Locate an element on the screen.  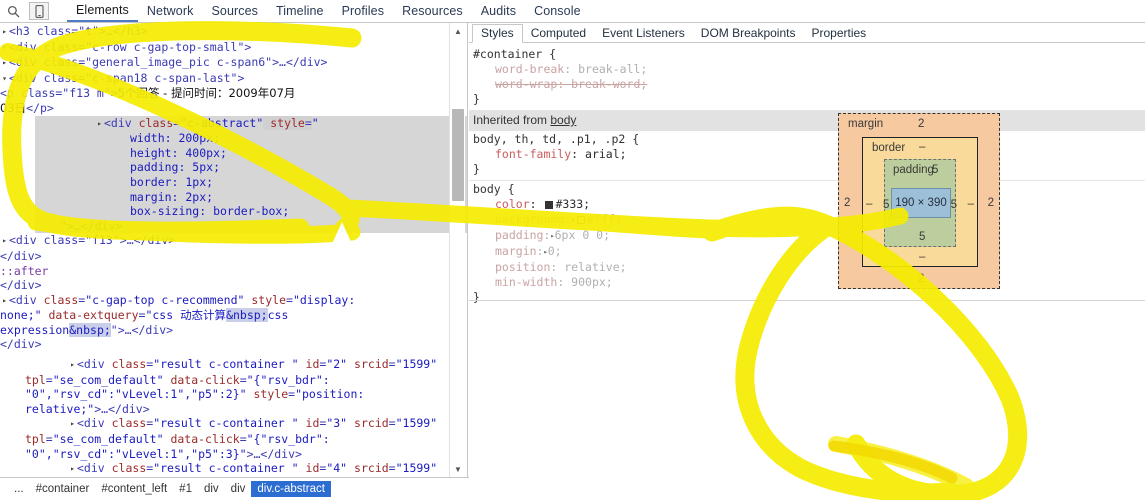
css-decl-word-wrap: word-wrap: break-word; is located at coordinates (807, 84).